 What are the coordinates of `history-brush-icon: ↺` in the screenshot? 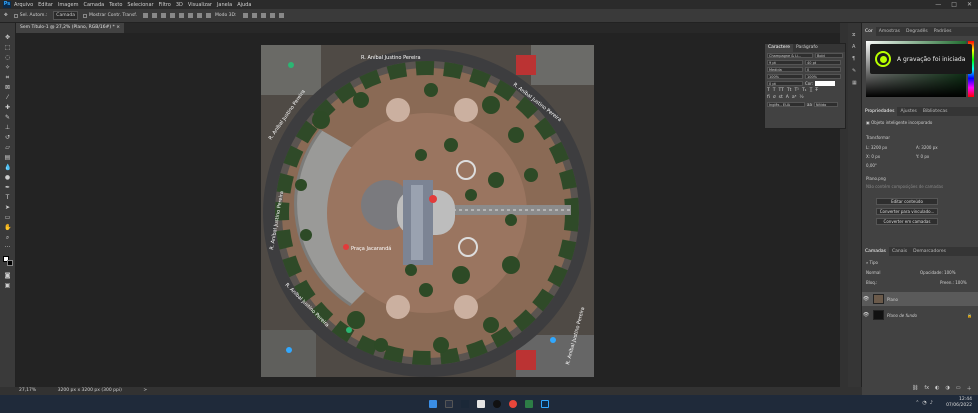 It's located at (7, 138).